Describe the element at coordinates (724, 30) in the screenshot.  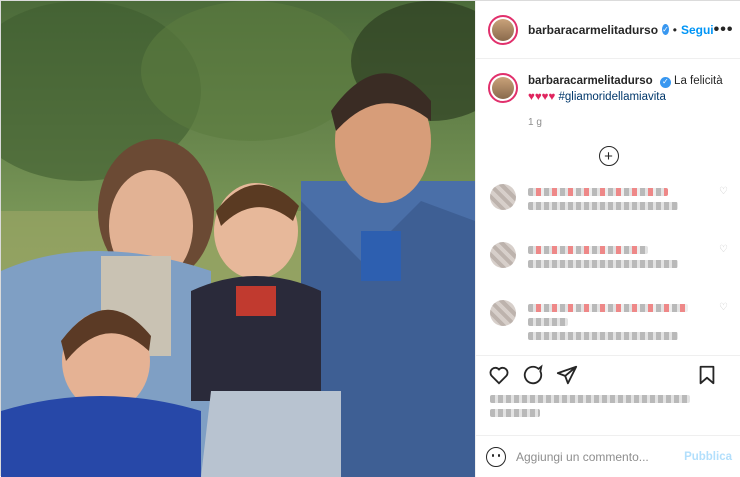
I see `more-options-icon: •••` at that location.